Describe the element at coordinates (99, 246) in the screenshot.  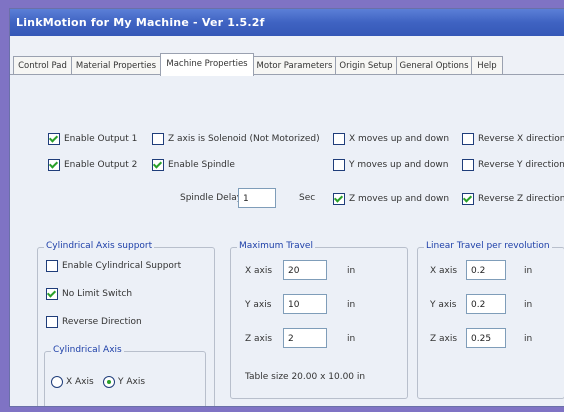
I see `cylindrical-axis-group-title: Cylindrical Axis support` at that location.